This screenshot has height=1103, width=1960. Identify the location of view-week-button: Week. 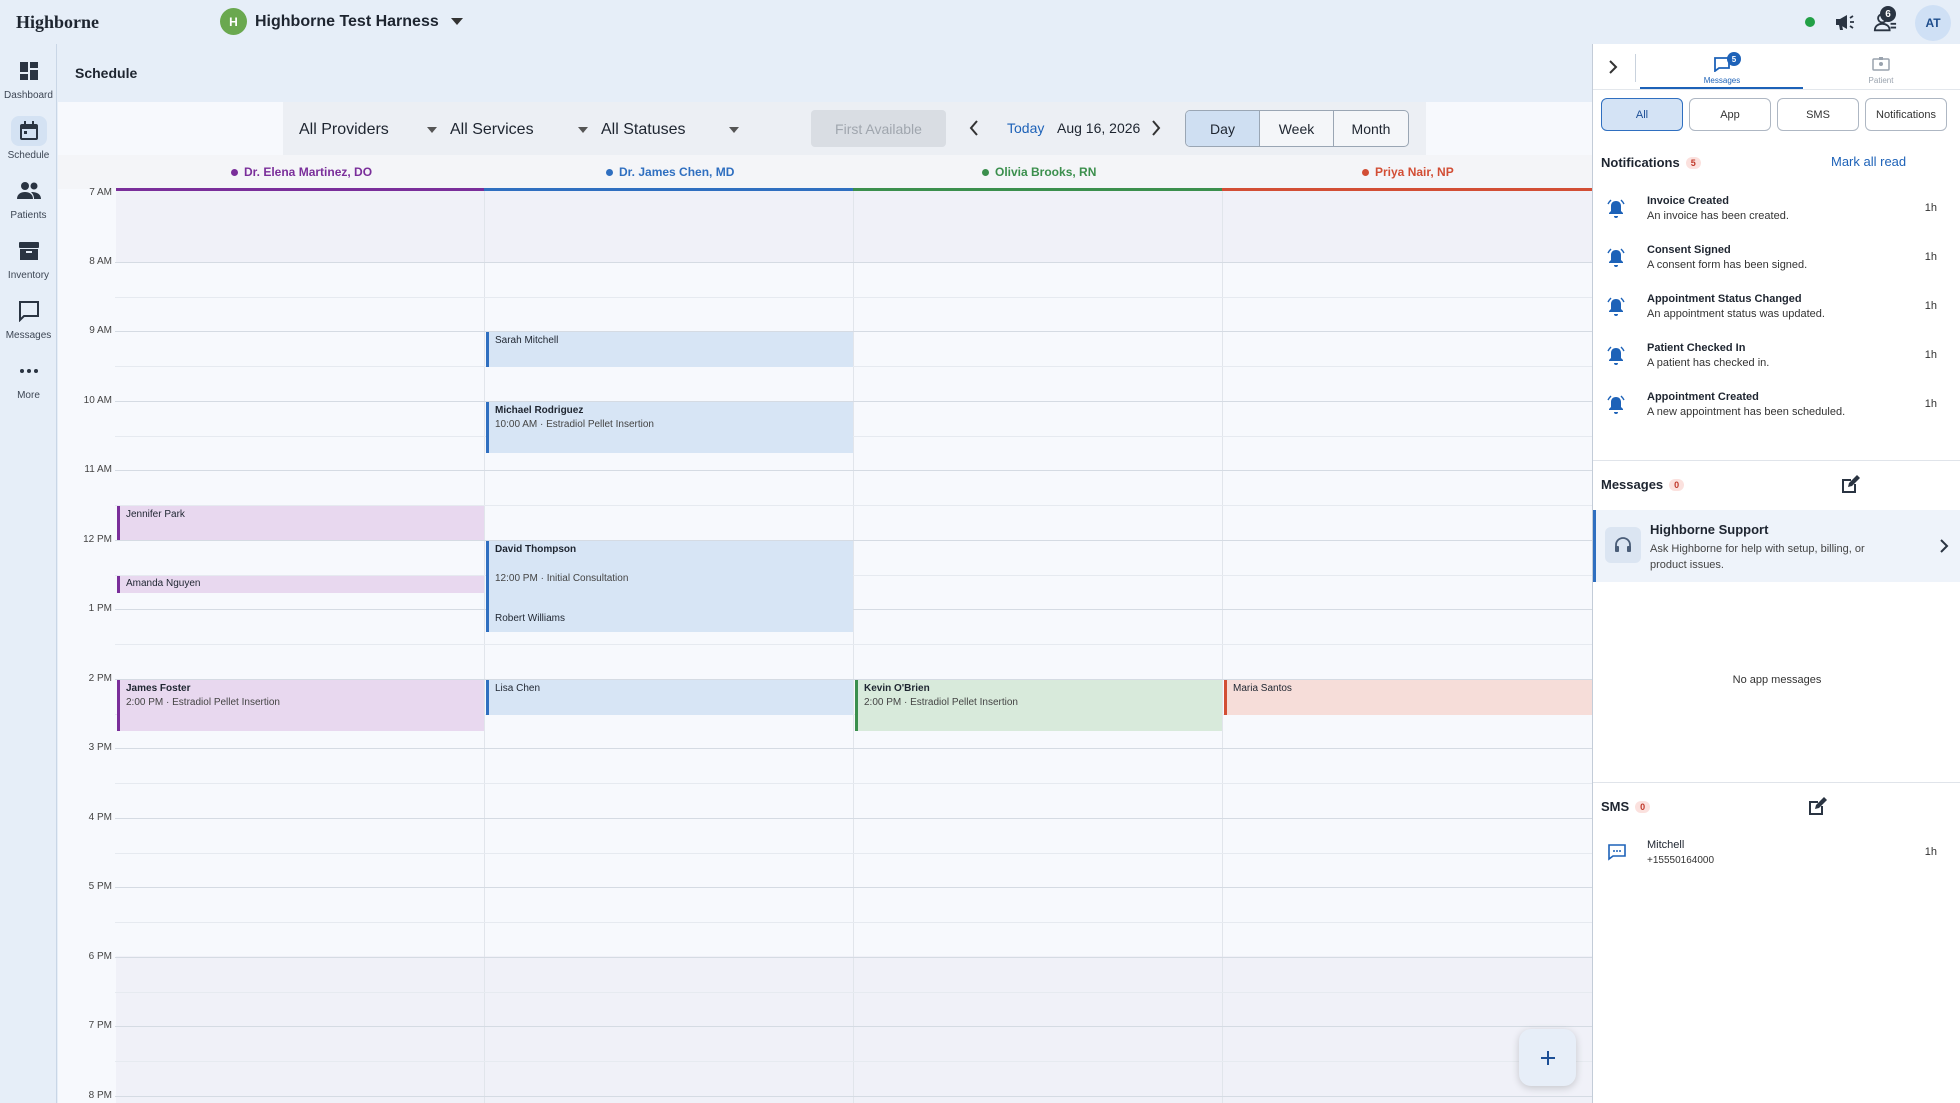
(1297, 128).